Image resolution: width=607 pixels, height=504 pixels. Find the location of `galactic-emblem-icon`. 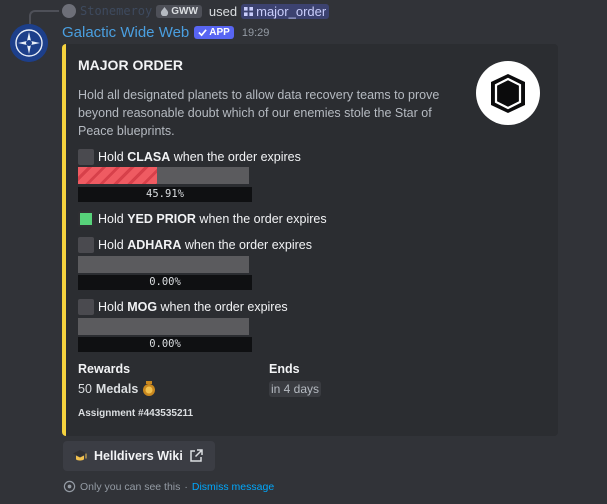

galactic-emblem-icon is located at coordinates (29, 43).